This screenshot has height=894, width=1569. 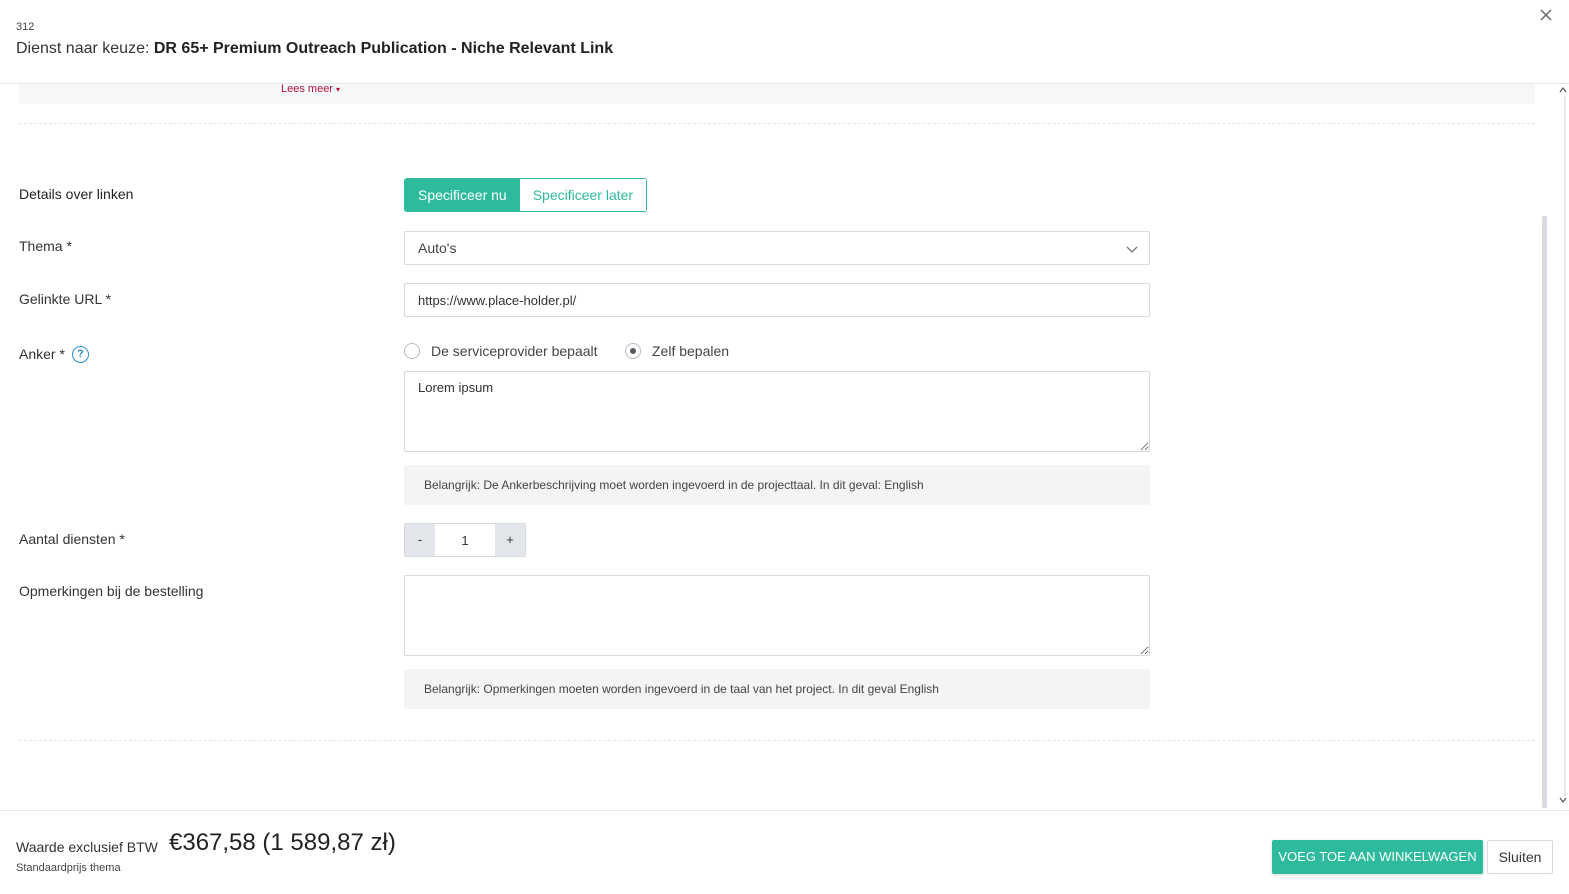 I want to click on theme-label: Thema *, so click(x=45, y=246).